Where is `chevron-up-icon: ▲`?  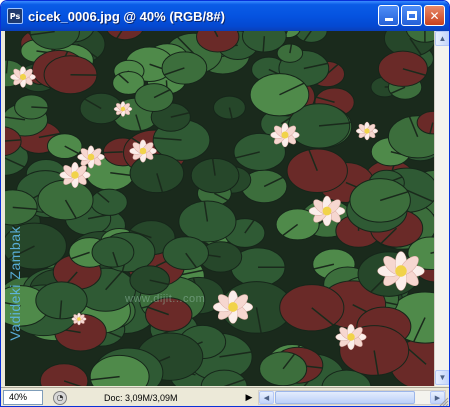
chevron-up-icon: ▲ is located at coordinates (442, 38).